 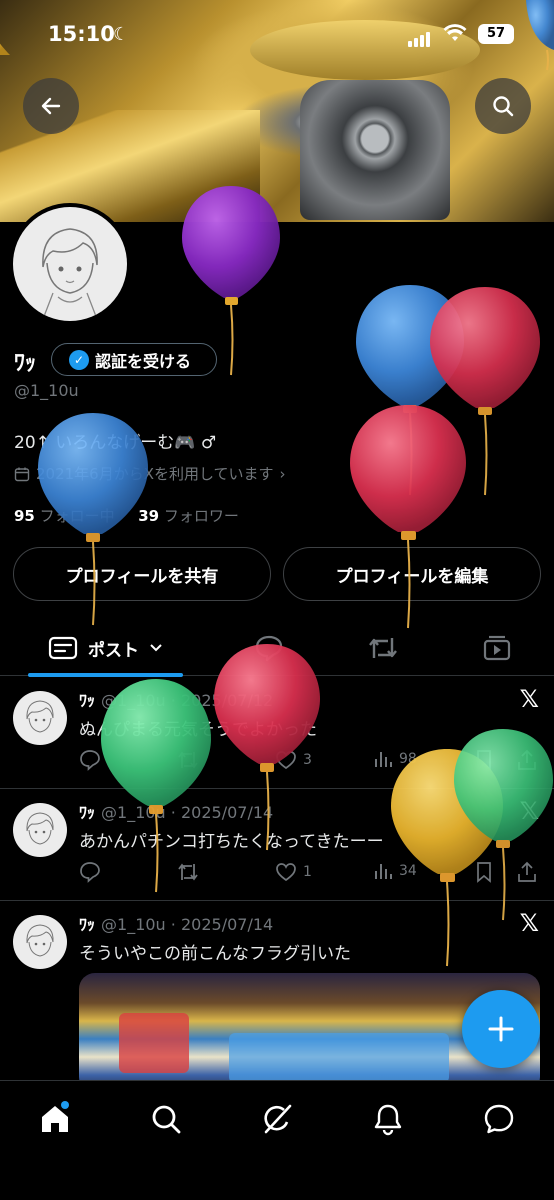 What do you see at coordinates (22, 474) in the screenshot?
I see `calendar-icon` at bounding box center [22, 474].